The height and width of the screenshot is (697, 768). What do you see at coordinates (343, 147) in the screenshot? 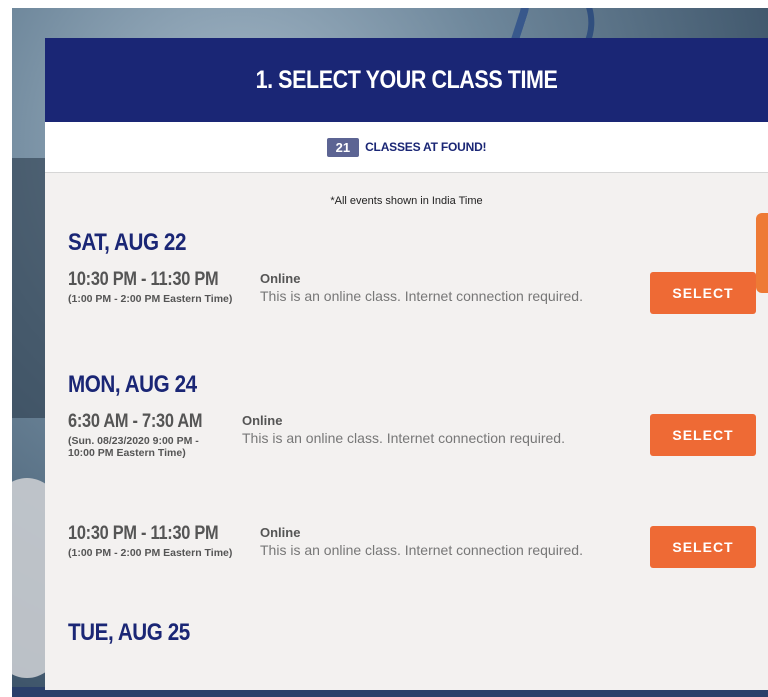
I see `count-badge: 21` at bounding box center [343, 147].